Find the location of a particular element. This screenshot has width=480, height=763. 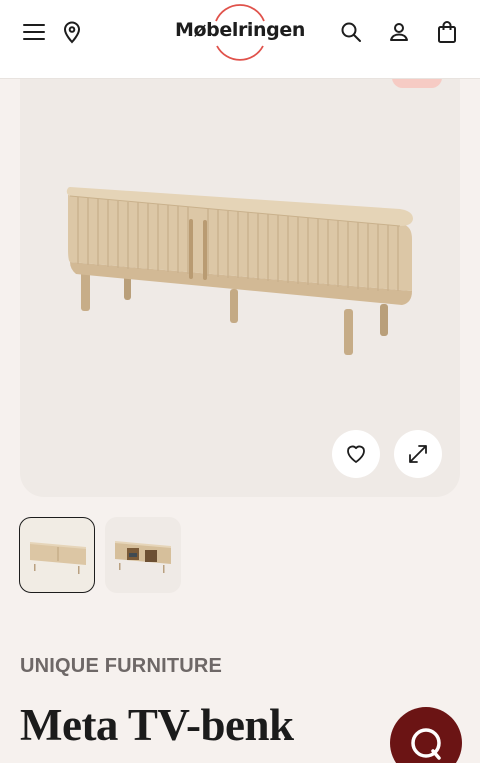

chat-icon is located at coordinates (426, 744).